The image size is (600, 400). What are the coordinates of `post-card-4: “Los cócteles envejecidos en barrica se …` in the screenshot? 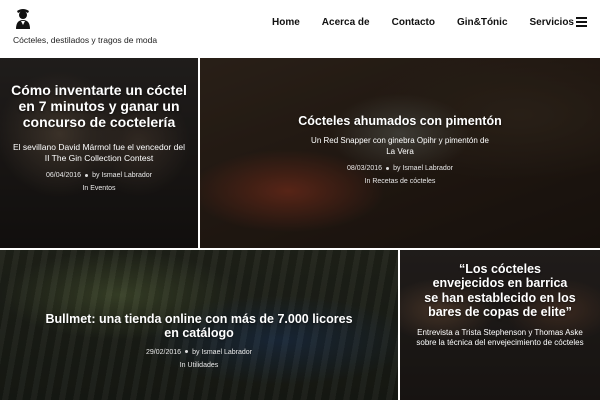 It's located at (500, 325).